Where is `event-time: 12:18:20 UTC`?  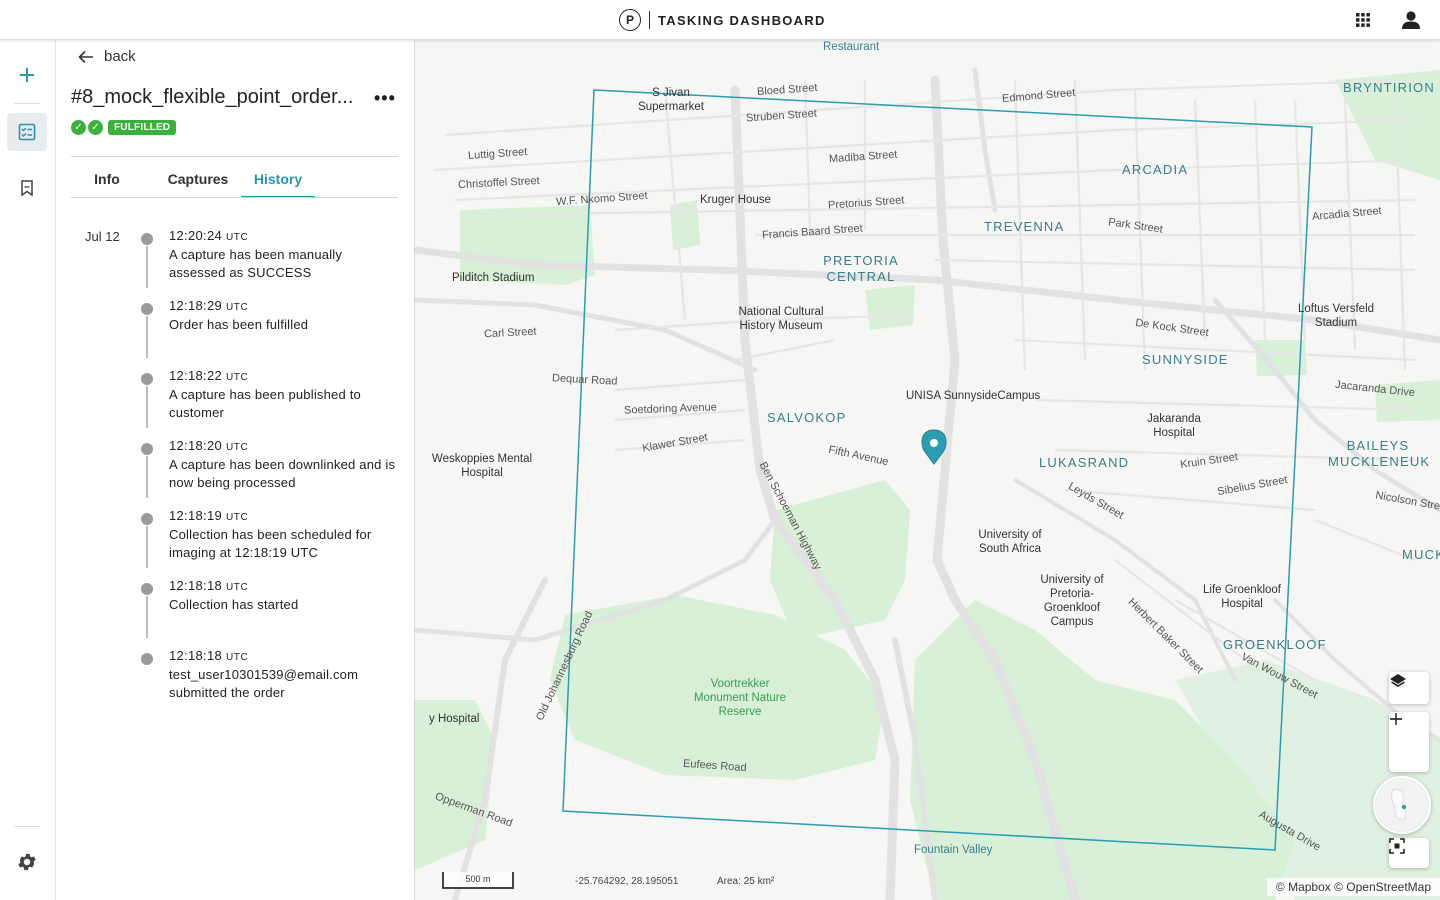 event-time: 12:18:20 UTC is located at coordinates (209, 445).